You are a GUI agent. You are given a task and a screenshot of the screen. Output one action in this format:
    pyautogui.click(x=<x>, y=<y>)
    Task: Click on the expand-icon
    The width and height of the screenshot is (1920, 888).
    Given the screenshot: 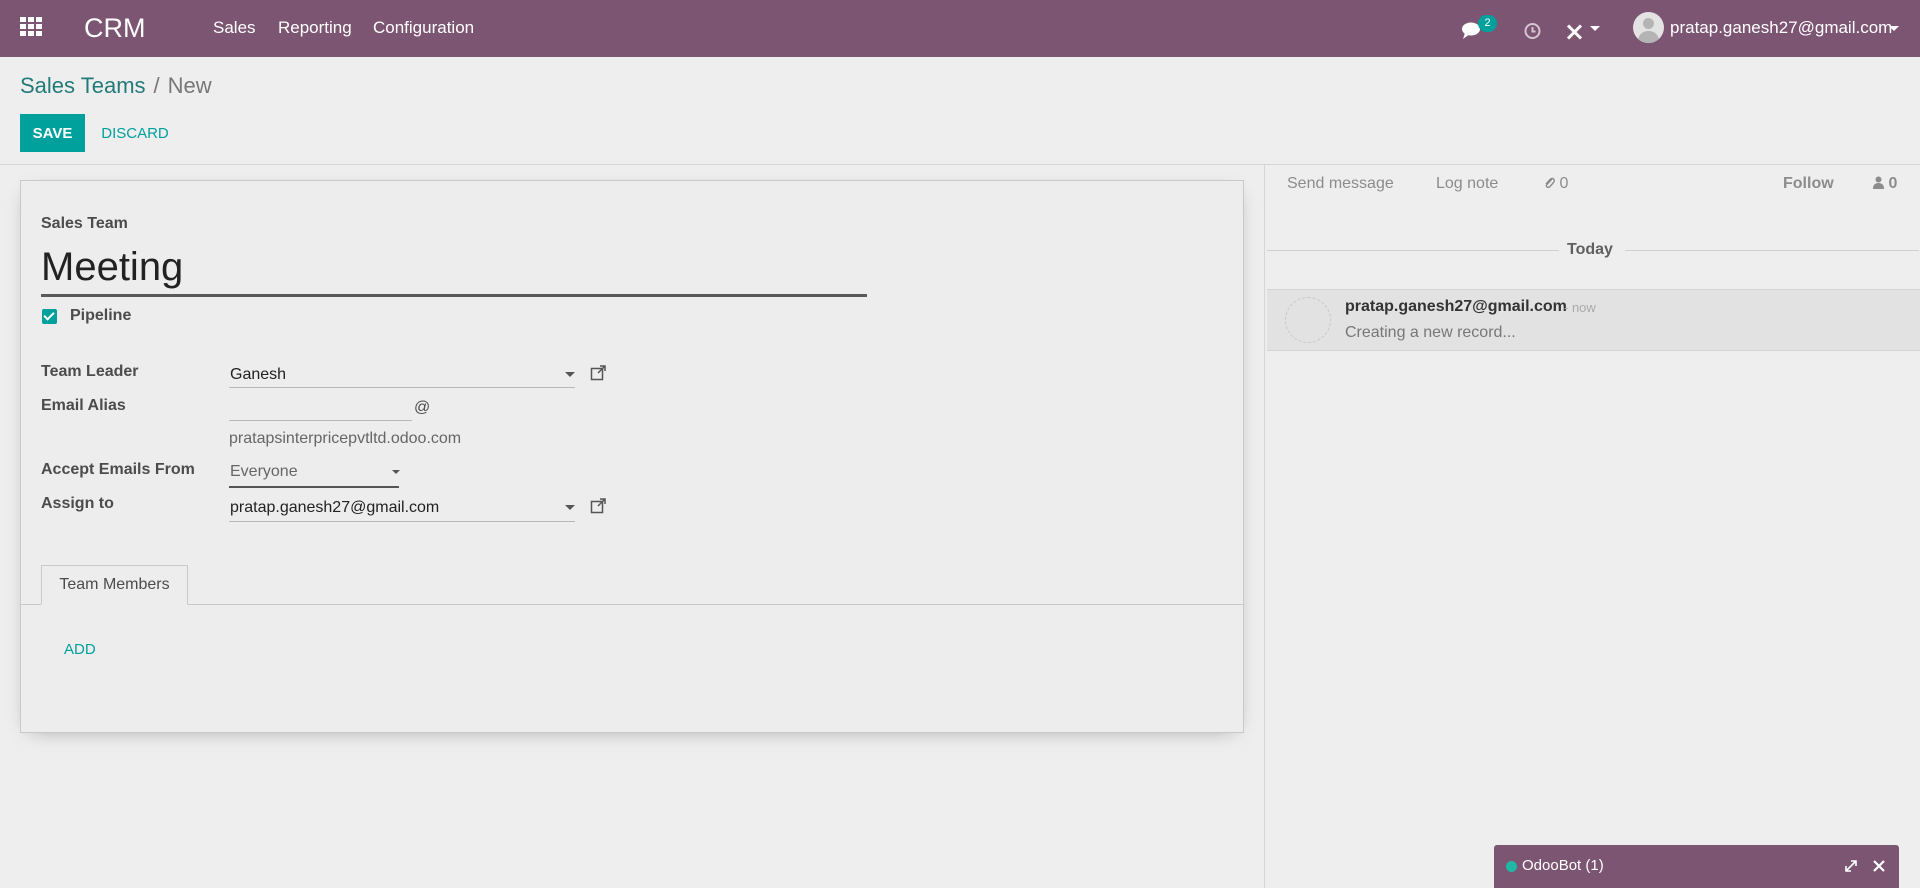 What is the action you would take?
    pyautogui.click(x=1851, y=866)
    